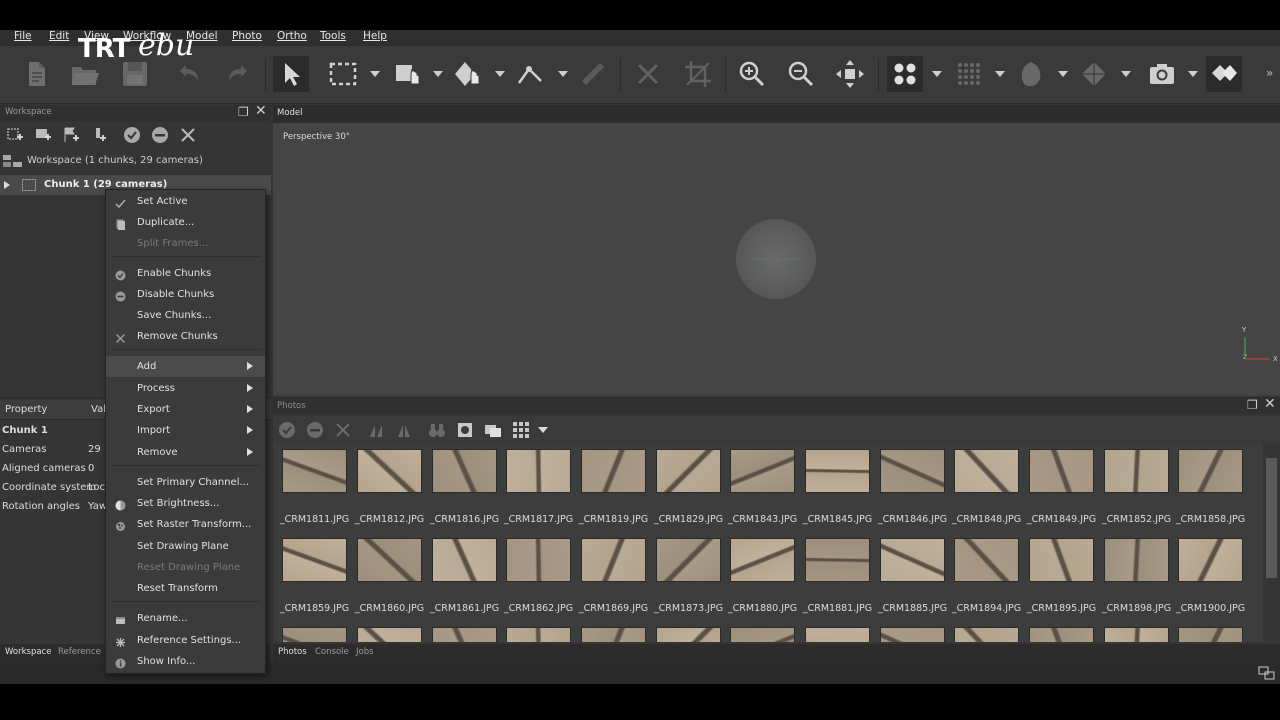  Describe the element at coordinates (1063, 74) in the screenshot. I see `model-dropdown-caret` at that location.